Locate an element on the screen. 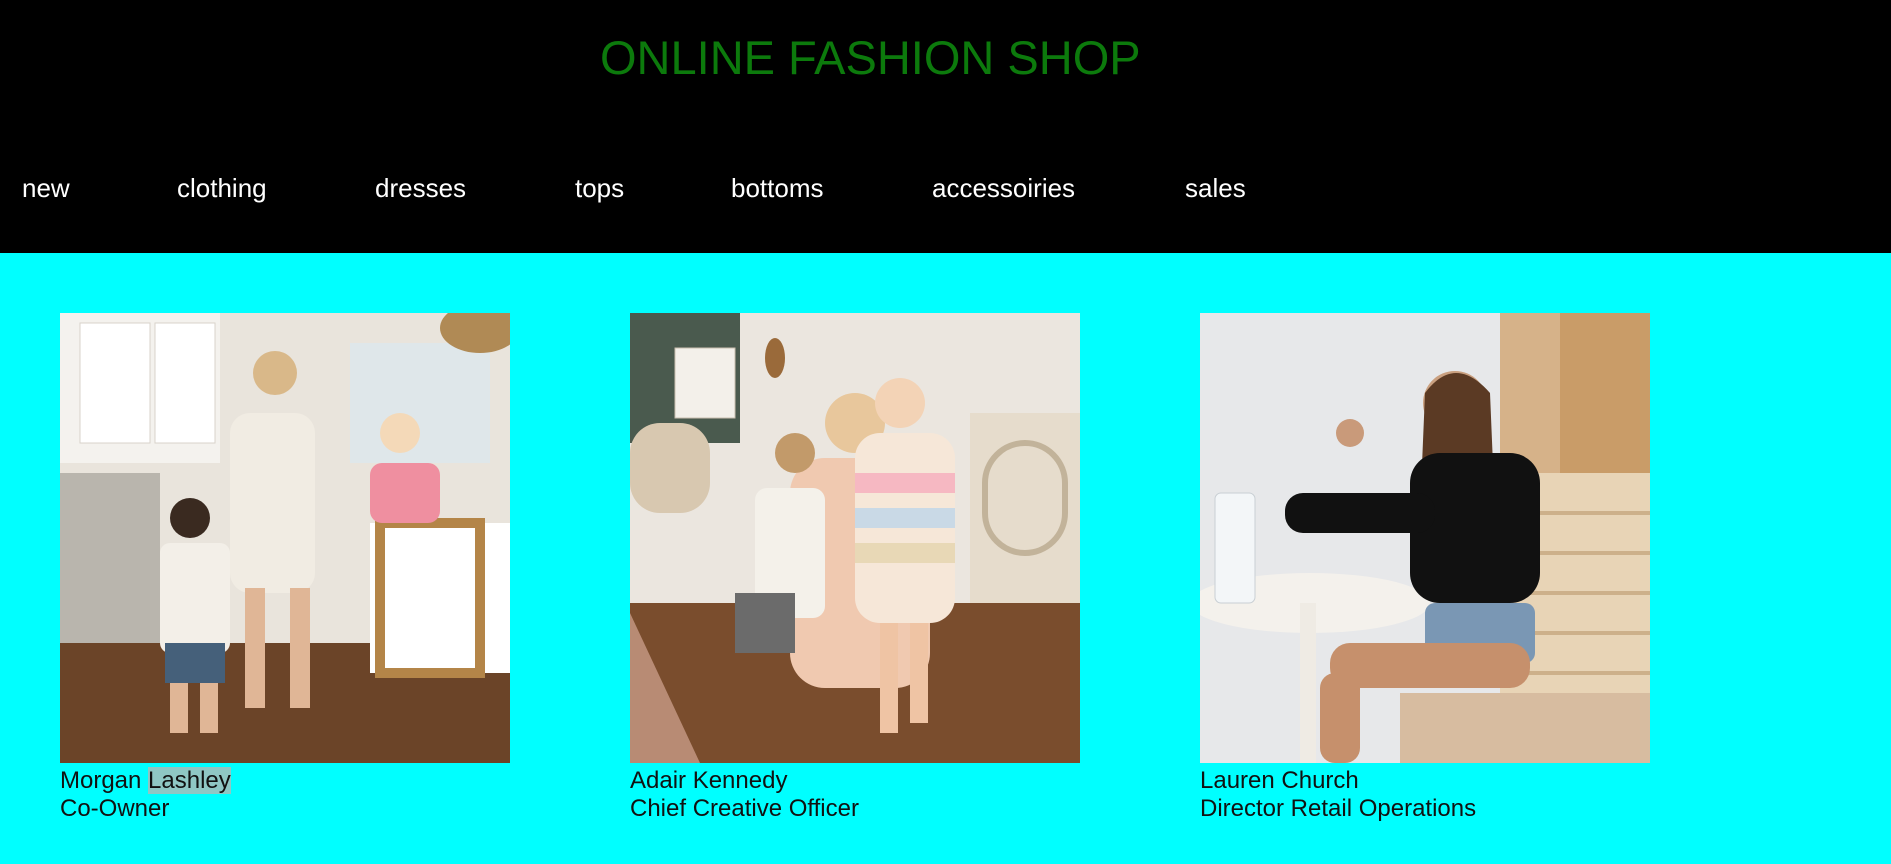 The width and height of the screenshot is (1891, 864). last-name: Lashley is located at coordinates (189, 780).